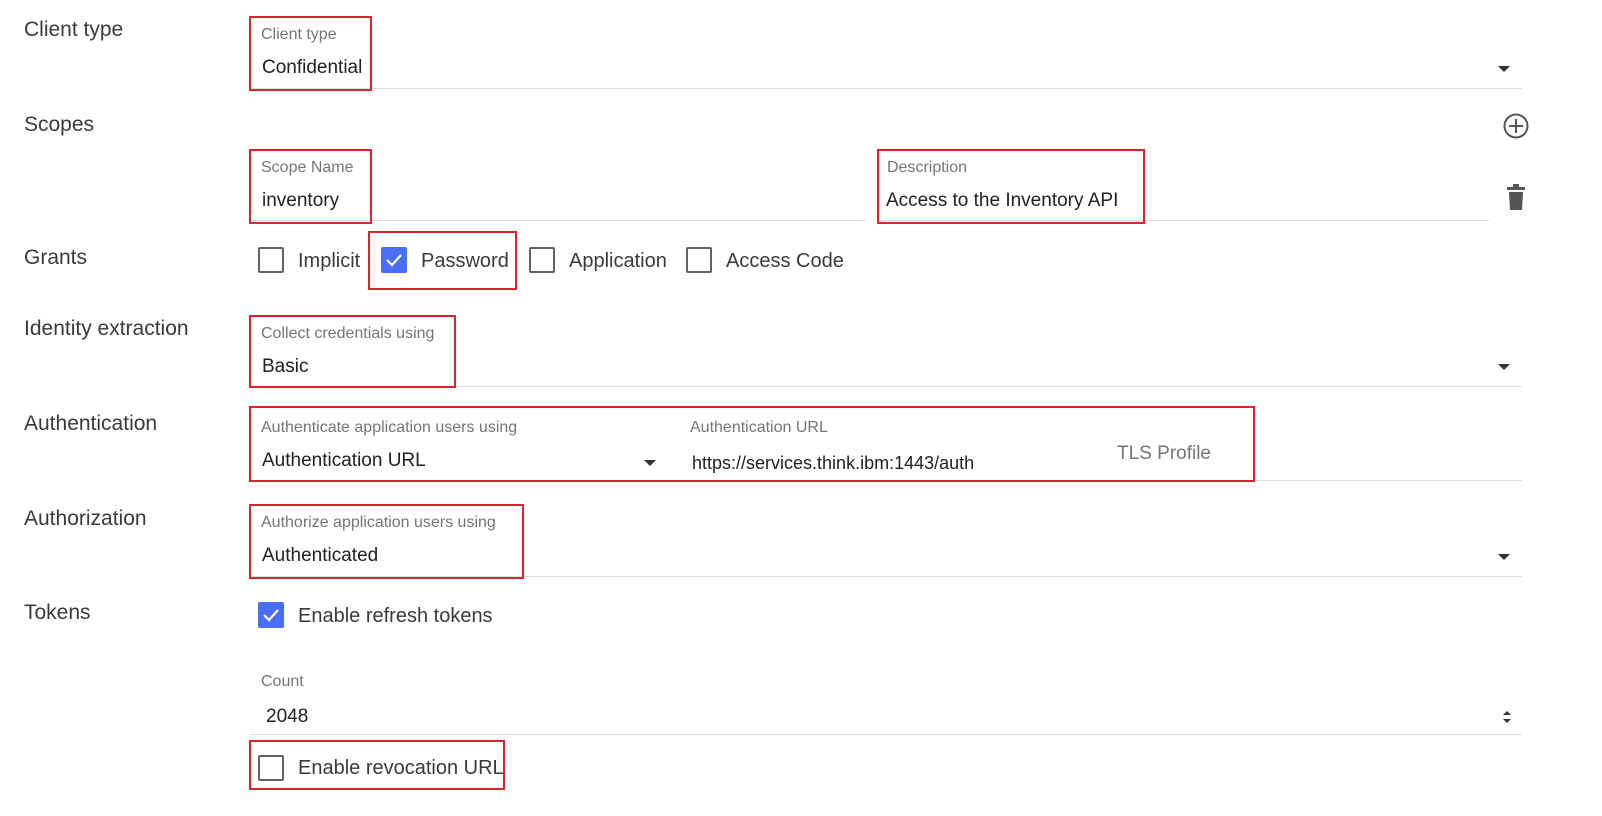 This screenshot has width=1602, height=816. I want to click on grant-password-label: Password, so click(465, 261).